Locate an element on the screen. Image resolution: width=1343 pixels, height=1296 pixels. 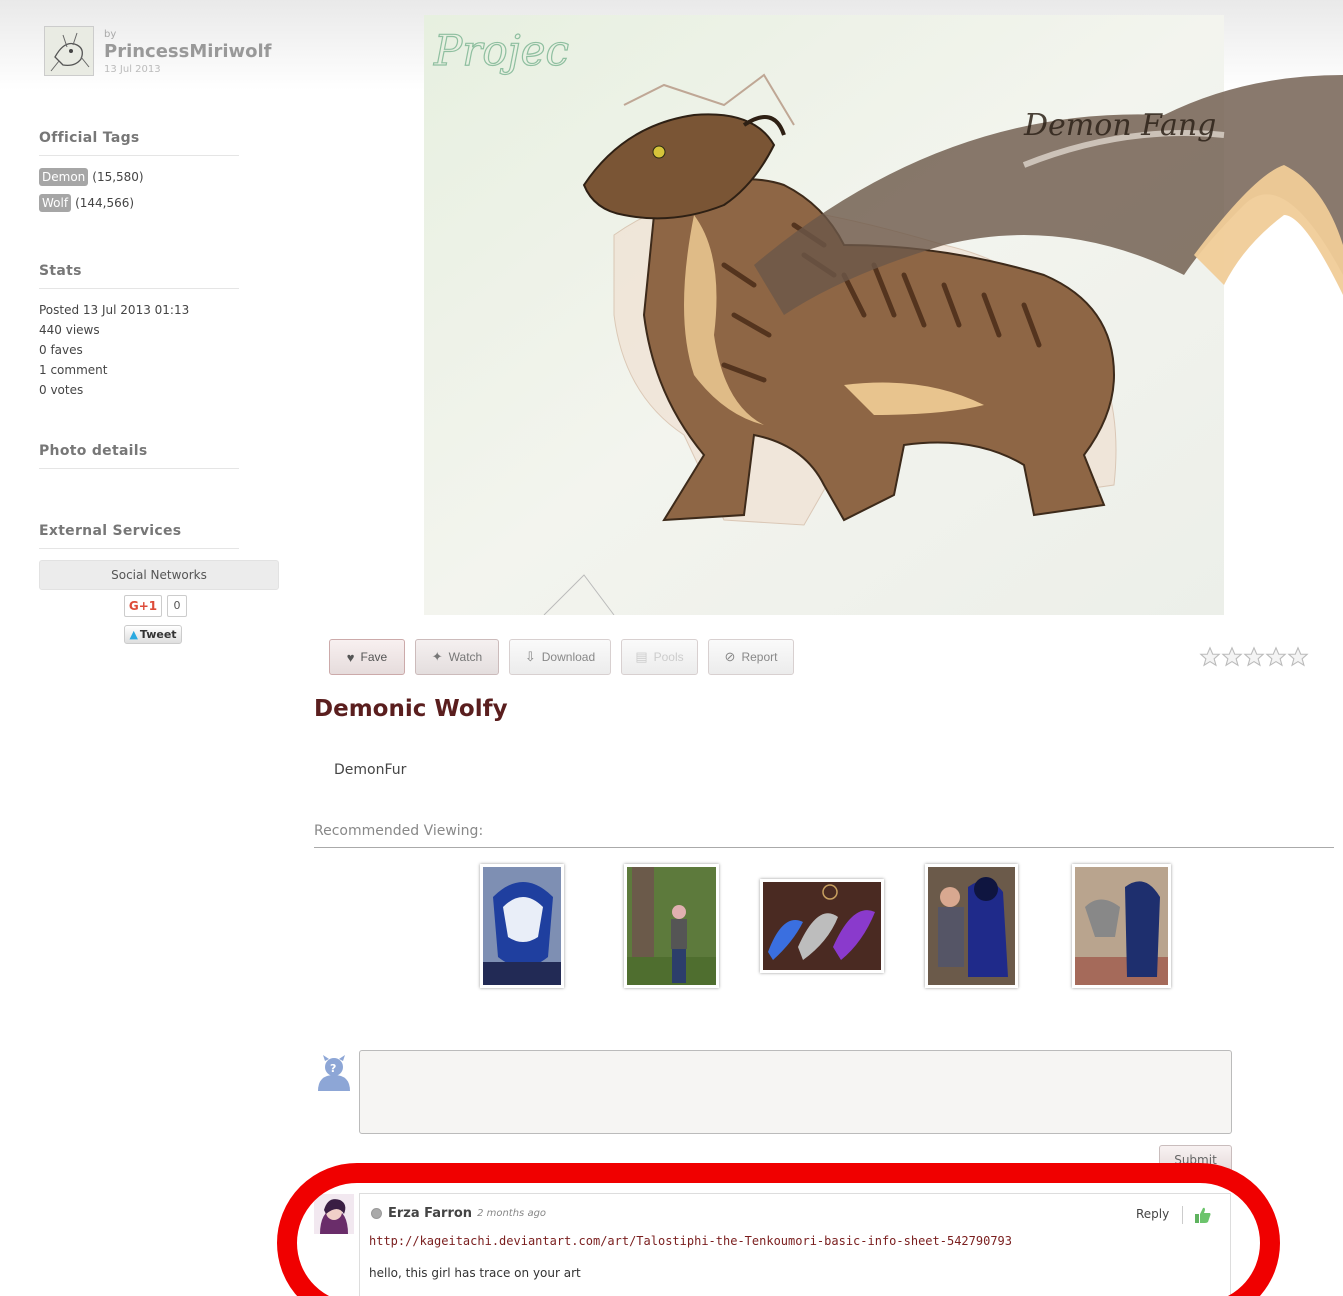
social-networks-toggle: Social Networks is located at coordinates (159, 575).